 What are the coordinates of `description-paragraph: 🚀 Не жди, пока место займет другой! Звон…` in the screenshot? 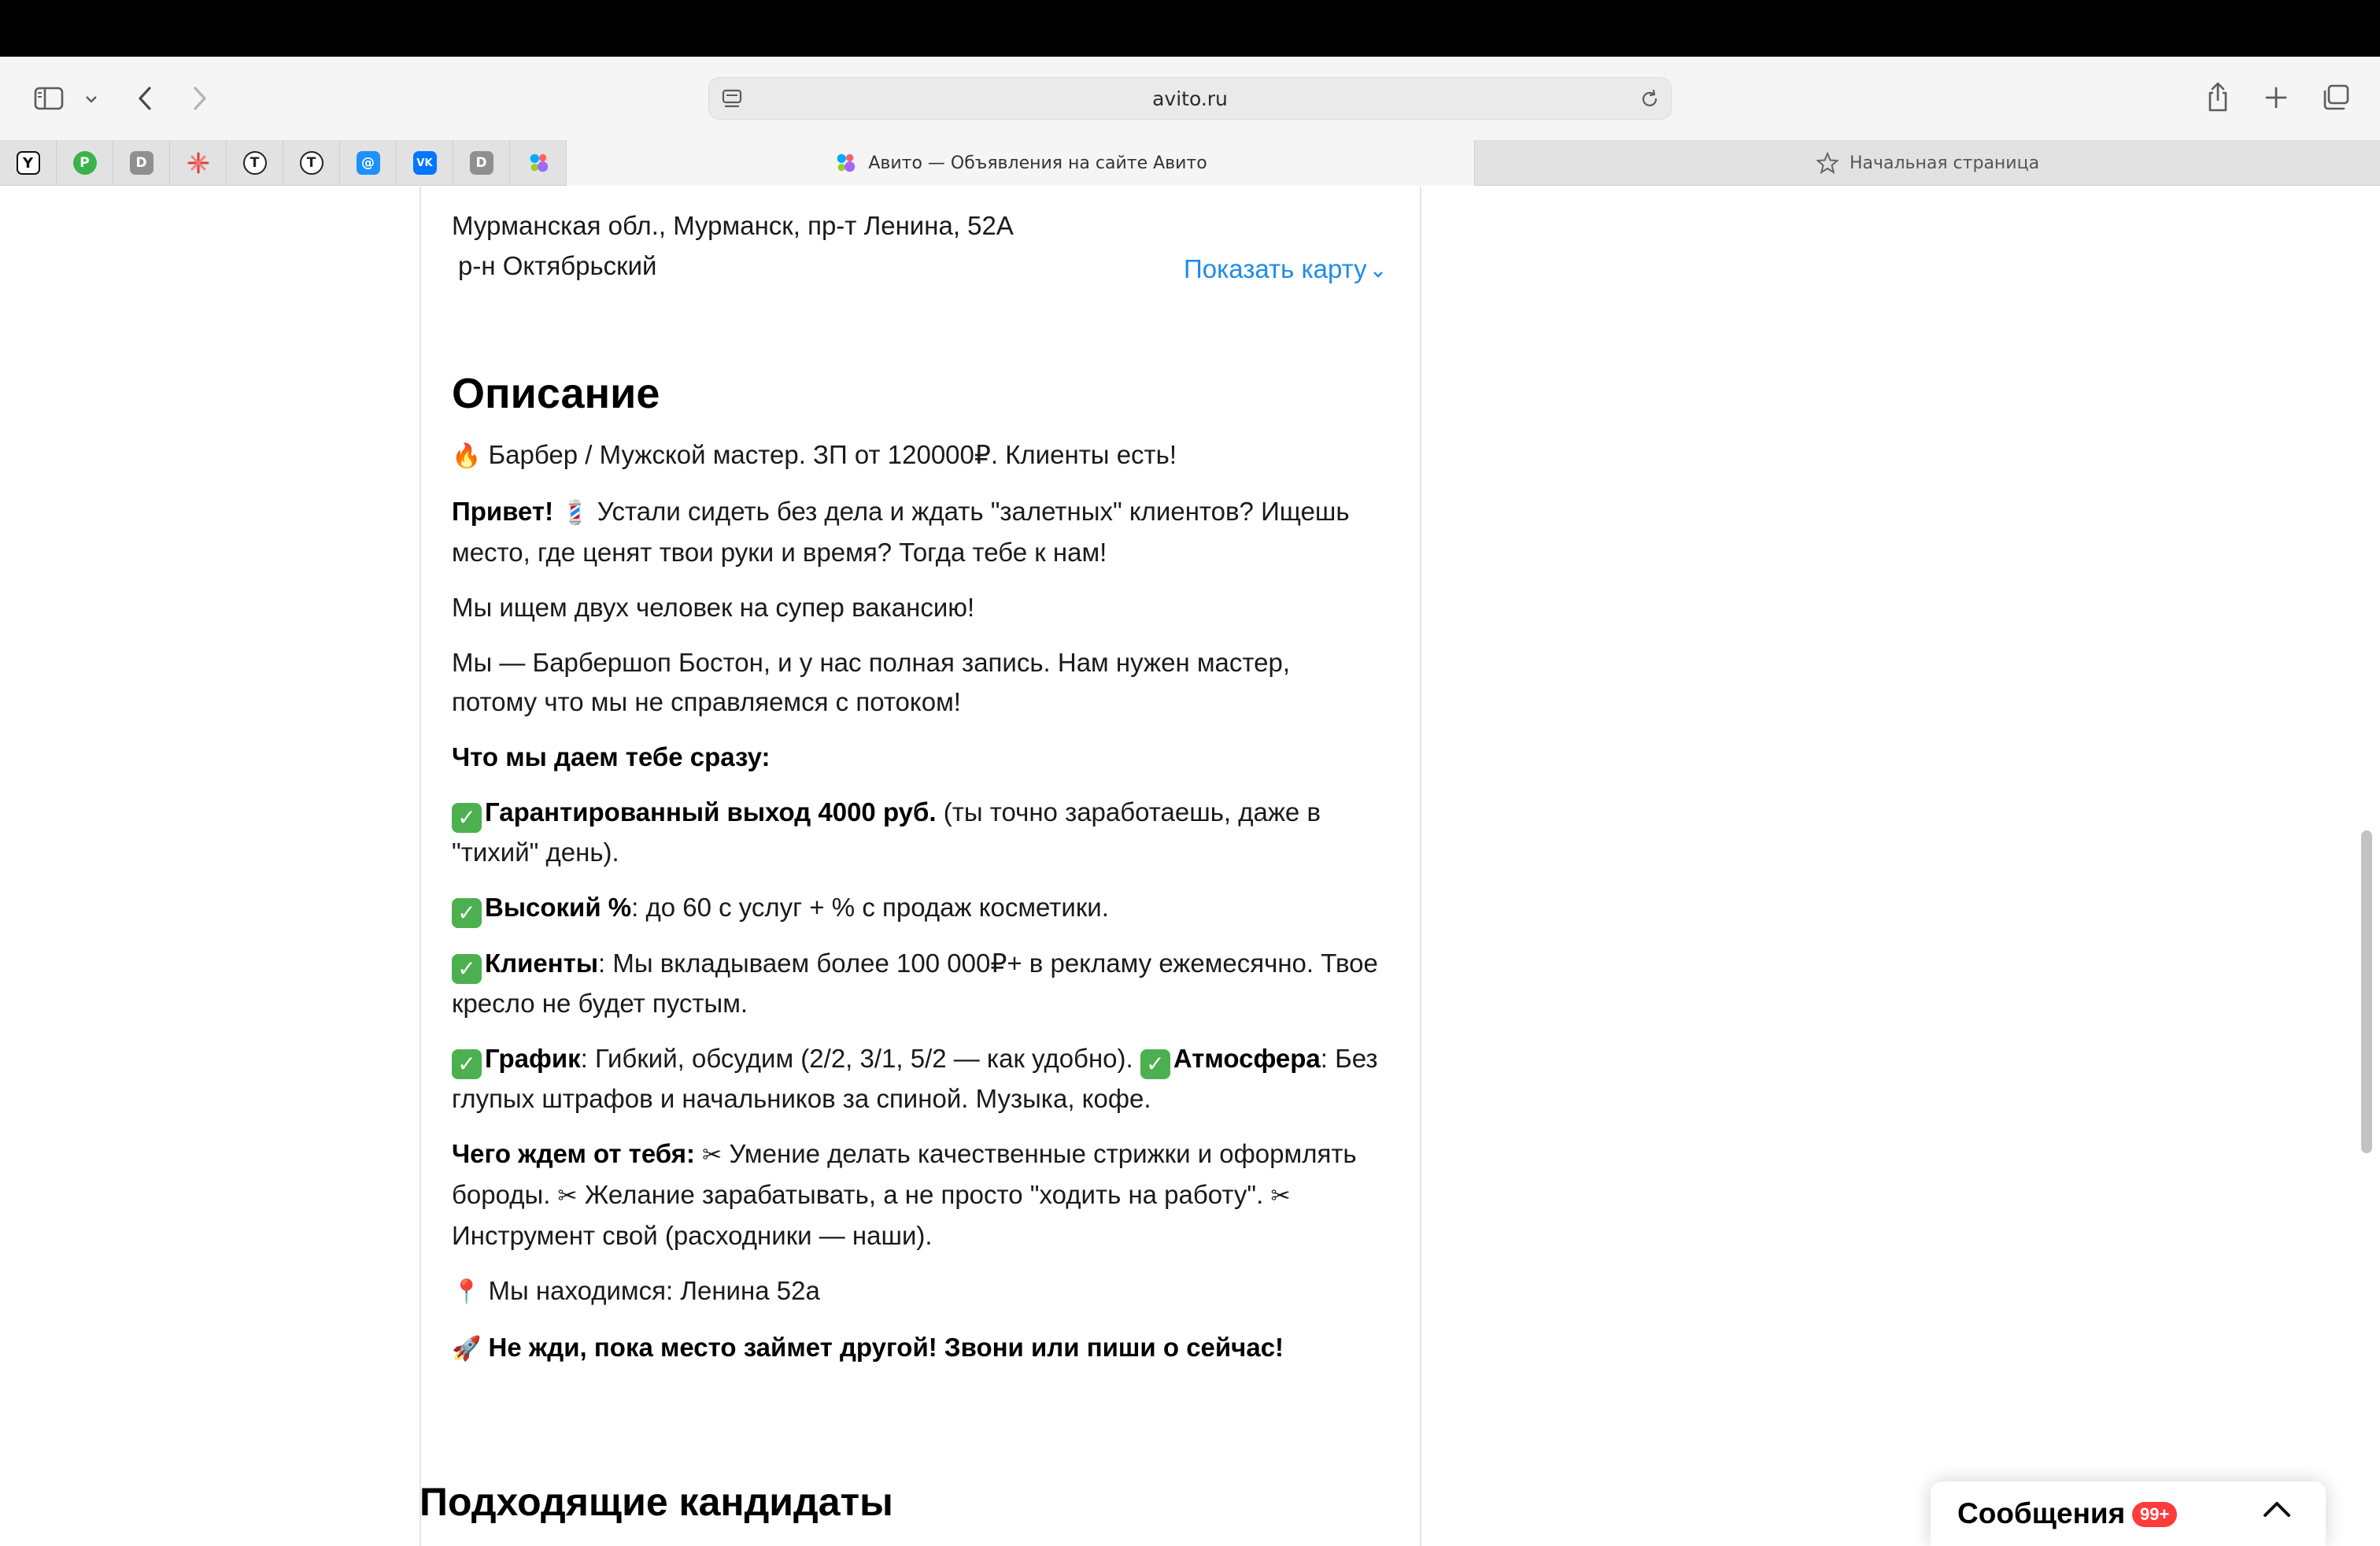 It's located at (916, 1348).